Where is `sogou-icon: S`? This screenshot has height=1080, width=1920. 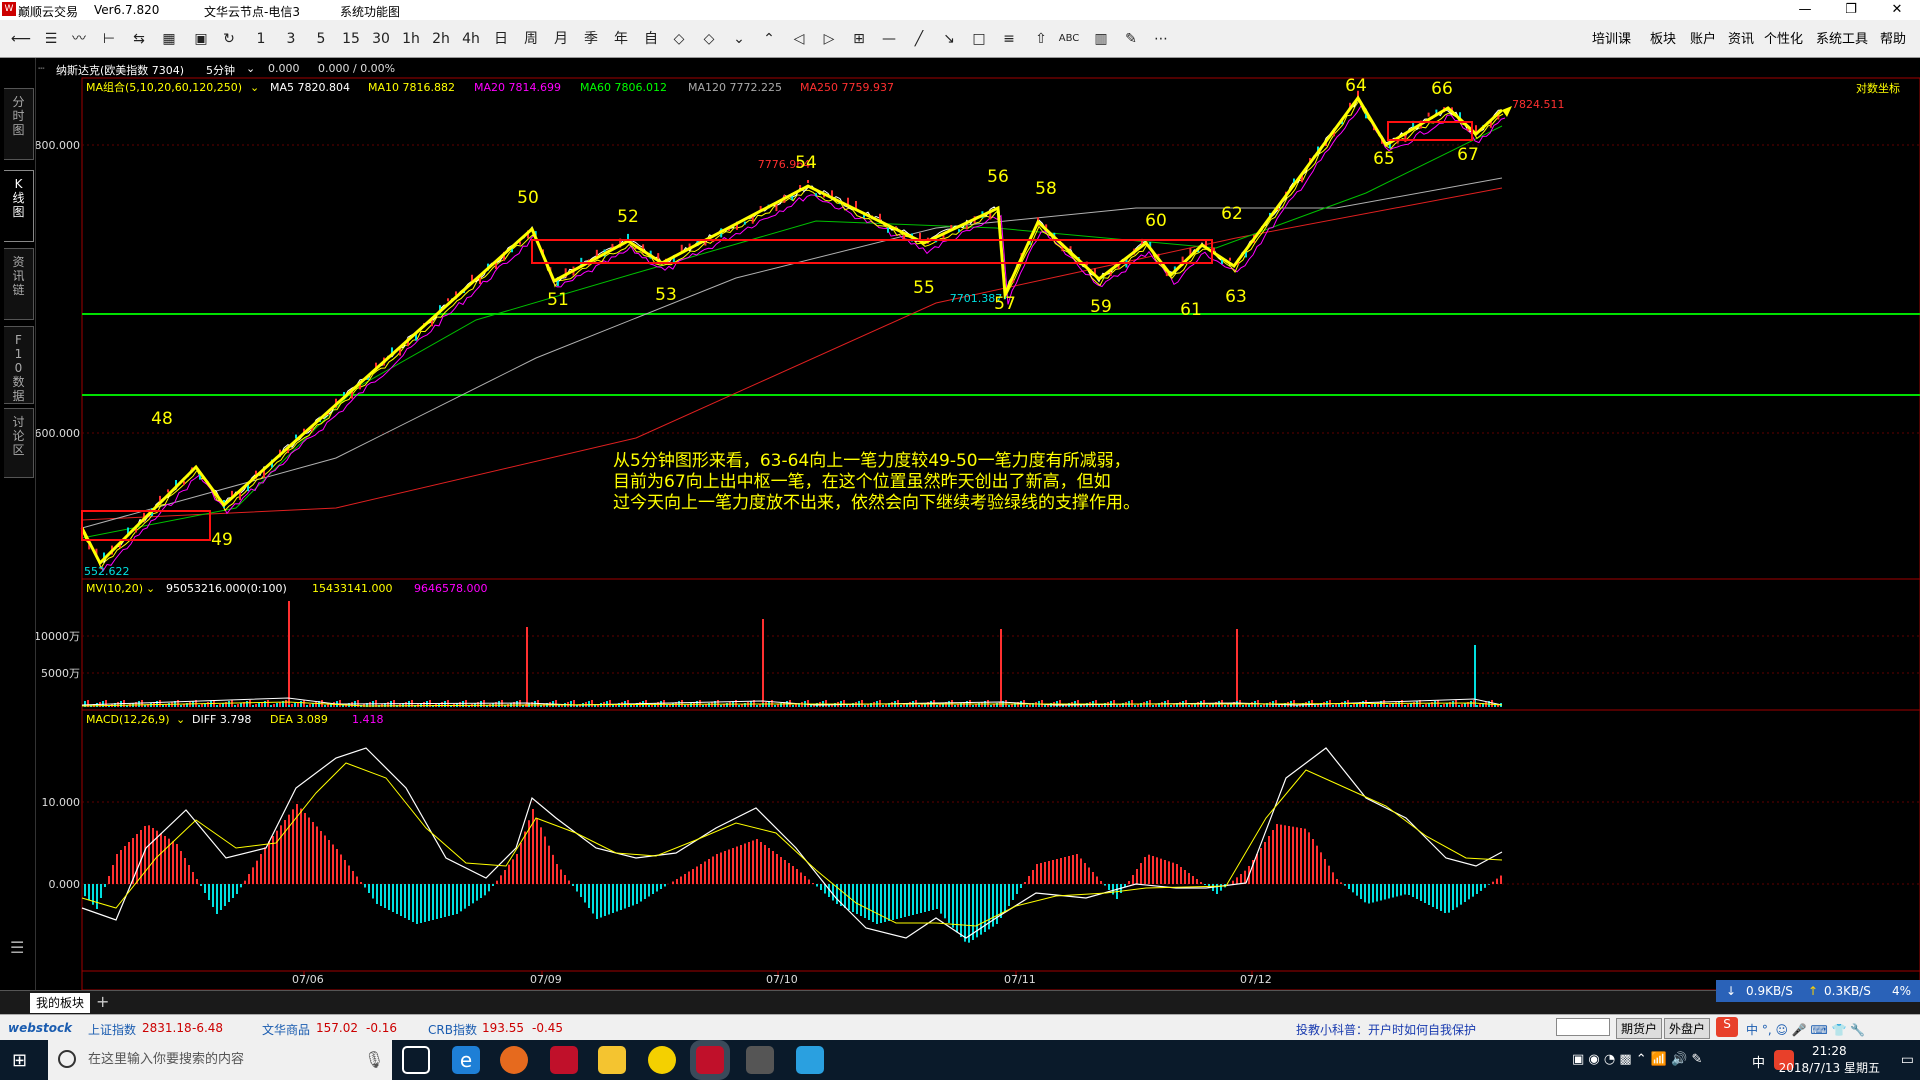
sogou-icon: S is located at coordinates (1727, 1027).